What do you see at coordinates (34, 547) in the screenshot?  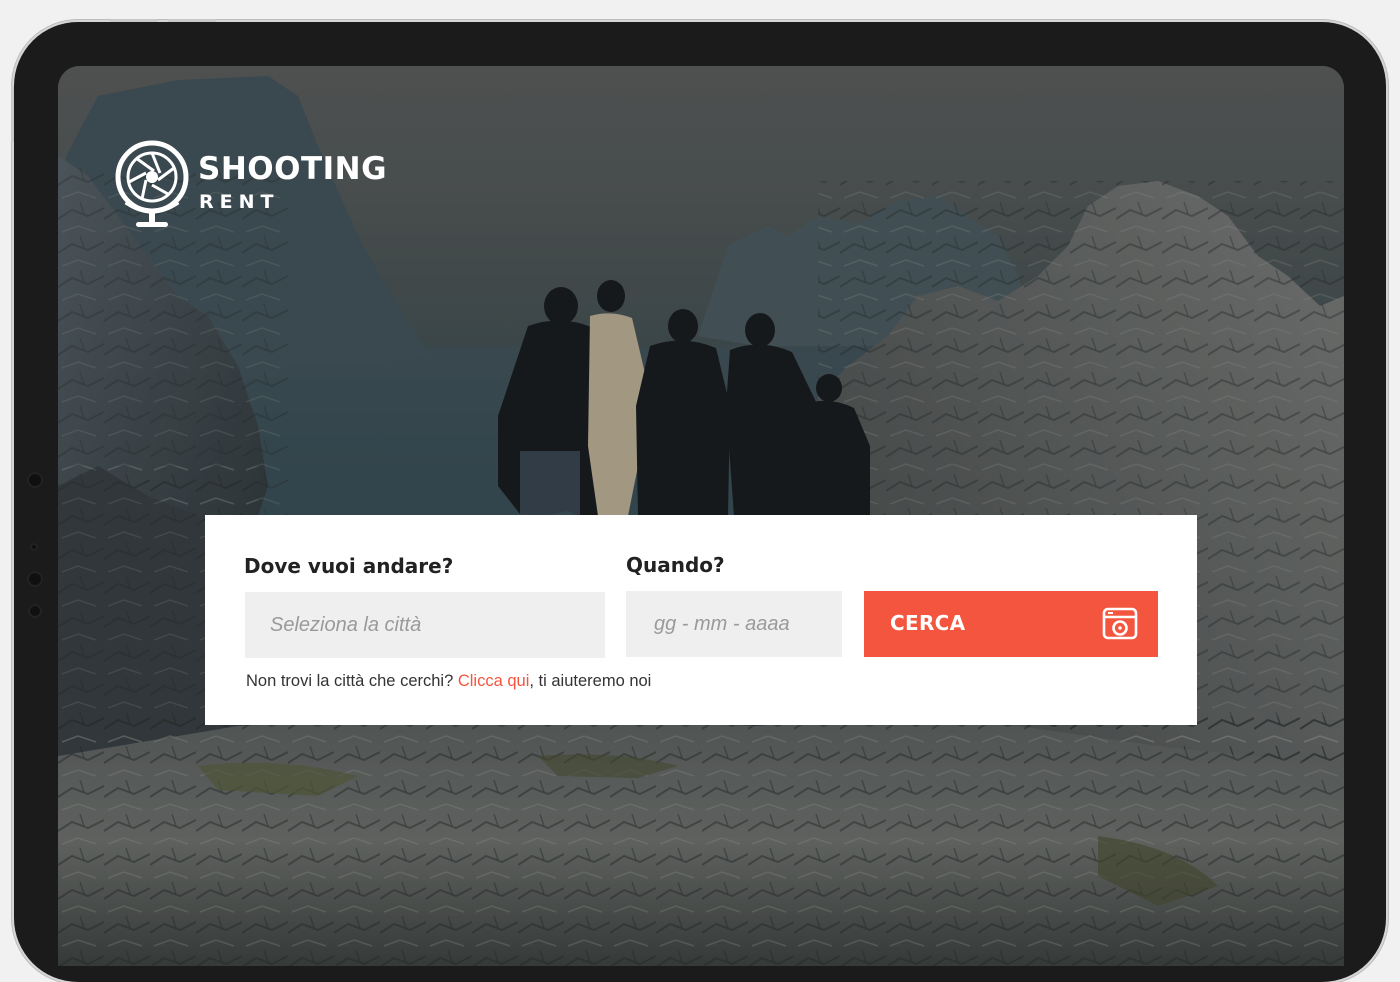 I see `front-camera` at bounding box center [34, 547].